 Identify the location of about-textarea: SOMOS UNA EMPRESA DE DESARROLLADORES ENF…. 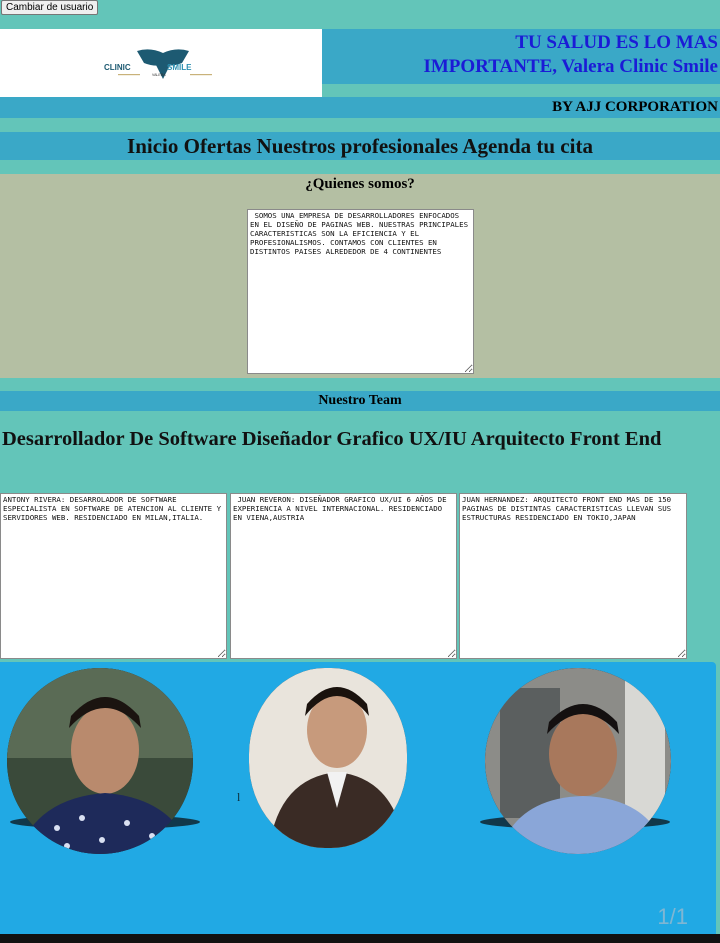
(360, 291).